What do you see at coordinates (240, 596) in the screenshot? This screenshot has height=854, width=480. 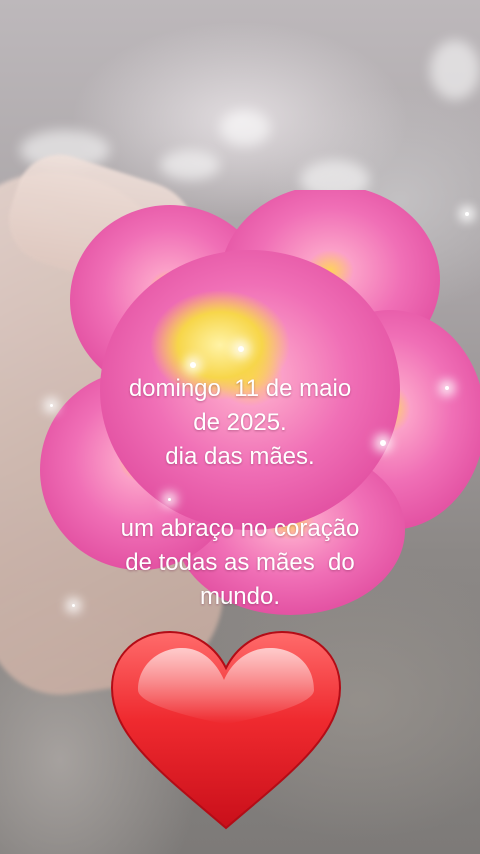 I see `greeting-line: mundo.` at bounding box center [240, 596].